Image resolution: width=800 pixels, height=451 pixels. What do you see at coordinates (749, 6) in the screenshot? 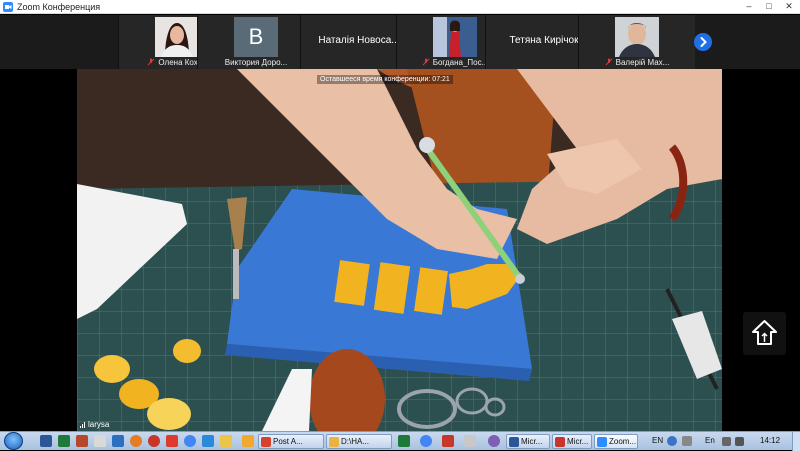
I see `minimize-button: –` at bounding box center [749, 6].